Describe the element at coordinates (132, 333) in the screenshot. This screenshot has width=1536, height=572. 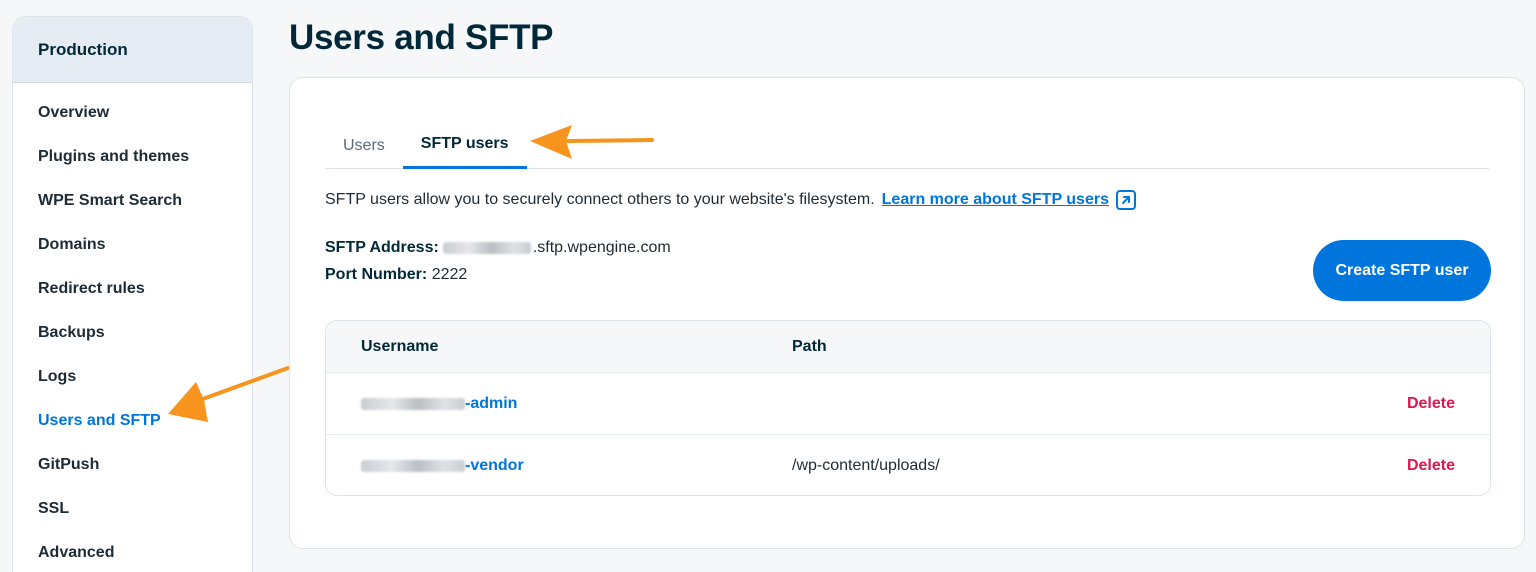
I see `sidebar-item-backups: Backups` at that location.